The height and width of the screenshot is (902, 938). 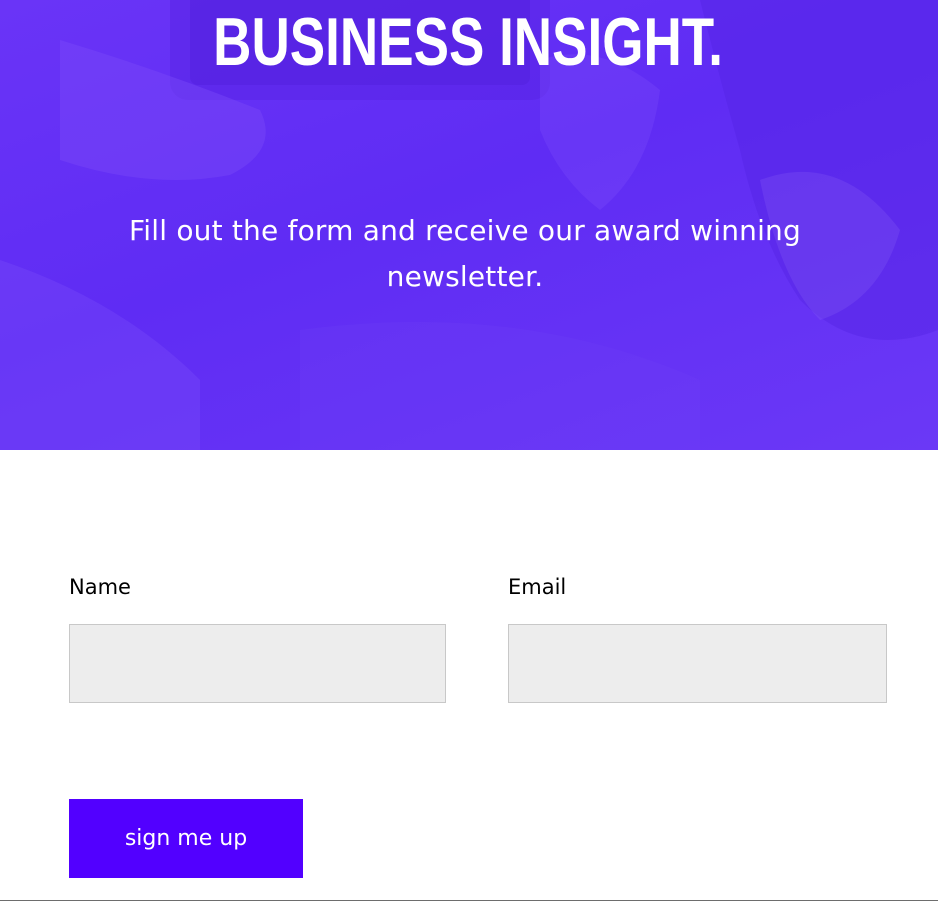 I want to click on hero-title: BUSINESS INSIGHT., so click(x=468, y=42).